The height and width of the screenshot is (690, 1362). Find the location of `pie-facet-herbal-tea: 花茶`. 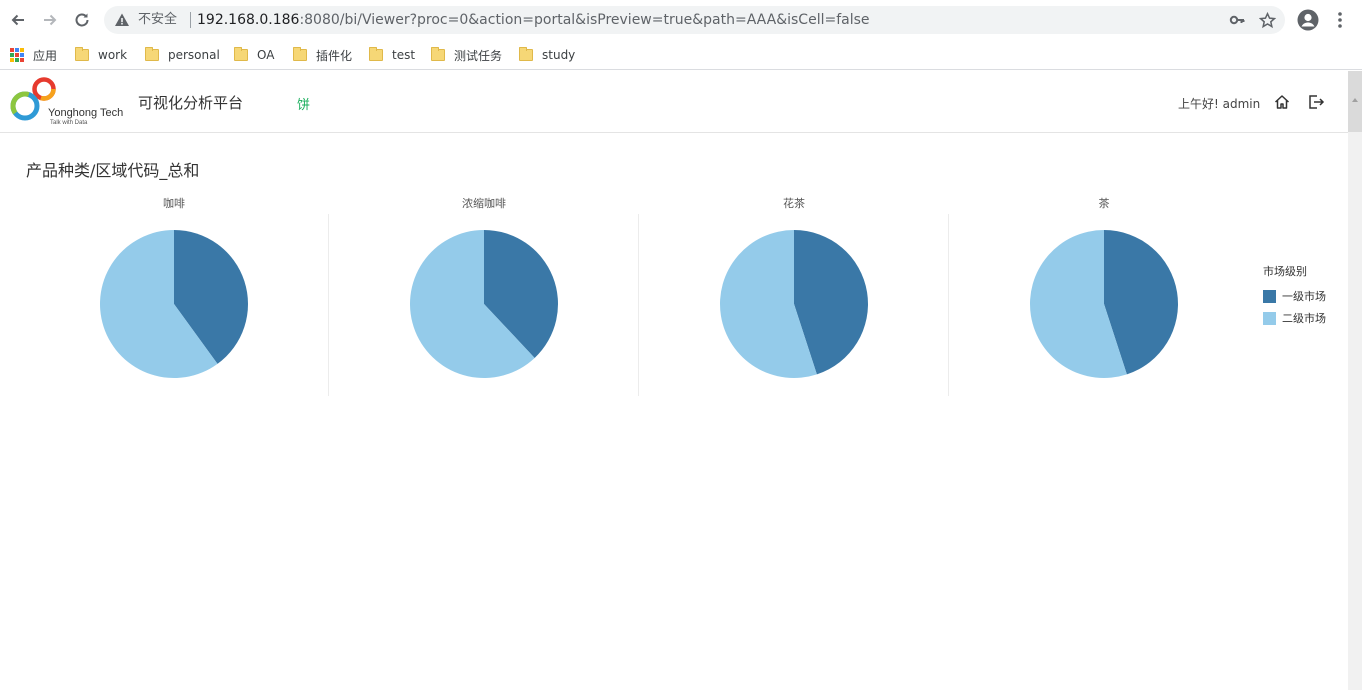

pie-facet-herbal-tea: 花茶 is located at coordinates (794, 293).